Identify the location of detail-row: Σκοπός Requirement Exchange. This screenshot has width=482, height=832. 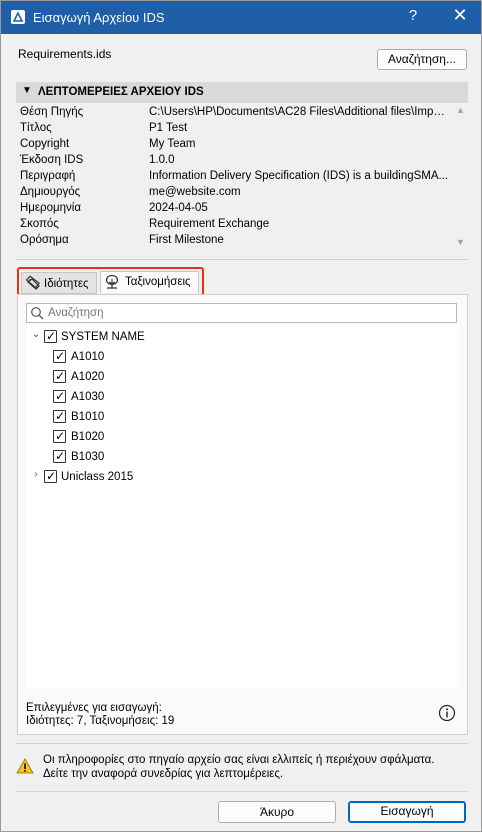
(234, 225).